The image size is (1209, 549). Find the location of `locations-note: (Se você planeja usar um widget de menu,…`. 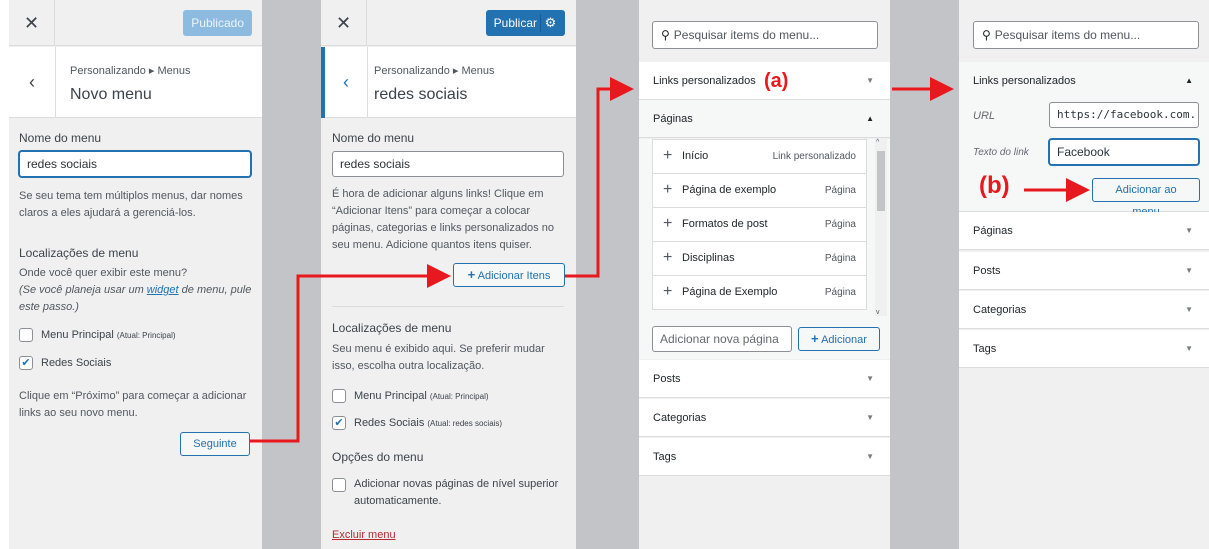

locations-note: (Se você planeja usar um widget de menu,… is located at coordinates (137, 299).